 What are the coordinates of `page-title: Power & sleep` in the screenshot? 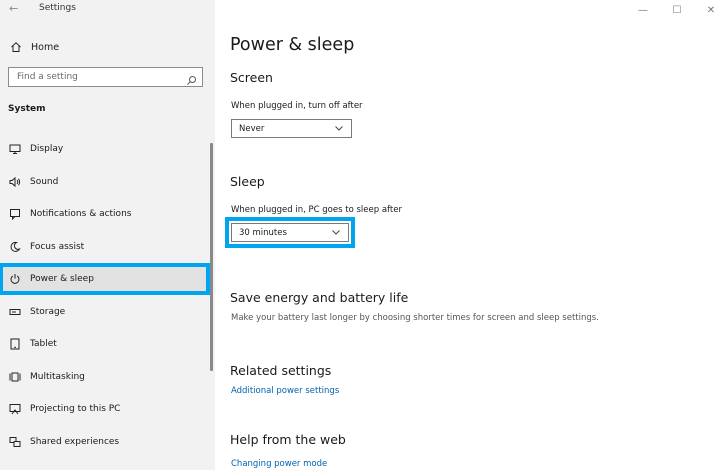 It's located at (292, 45).